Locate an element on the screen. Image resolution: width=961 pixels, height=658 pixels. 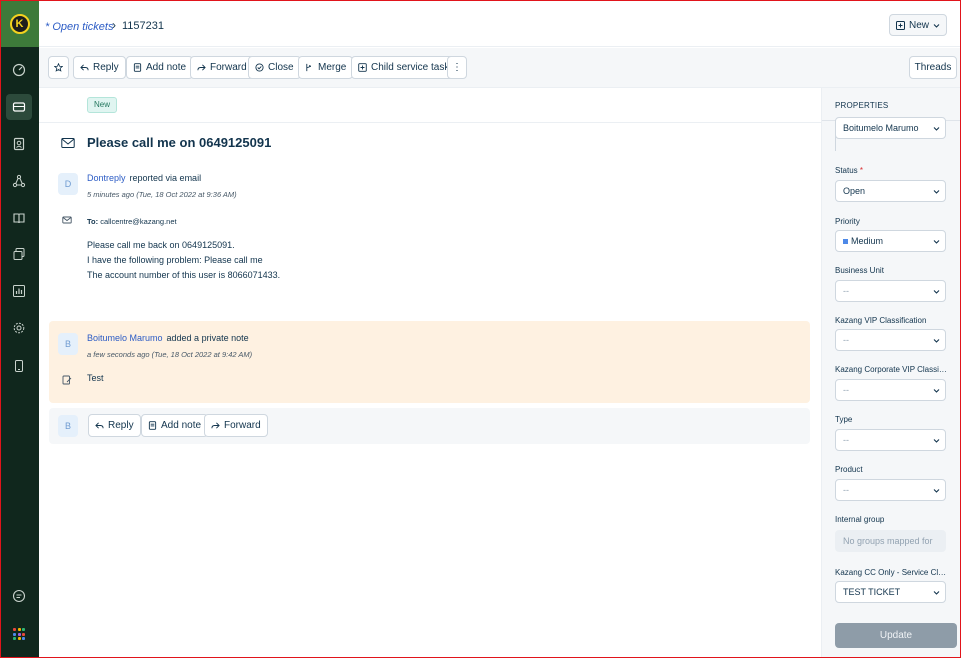
merge-button: Merge is located at coordinates (326, 67).